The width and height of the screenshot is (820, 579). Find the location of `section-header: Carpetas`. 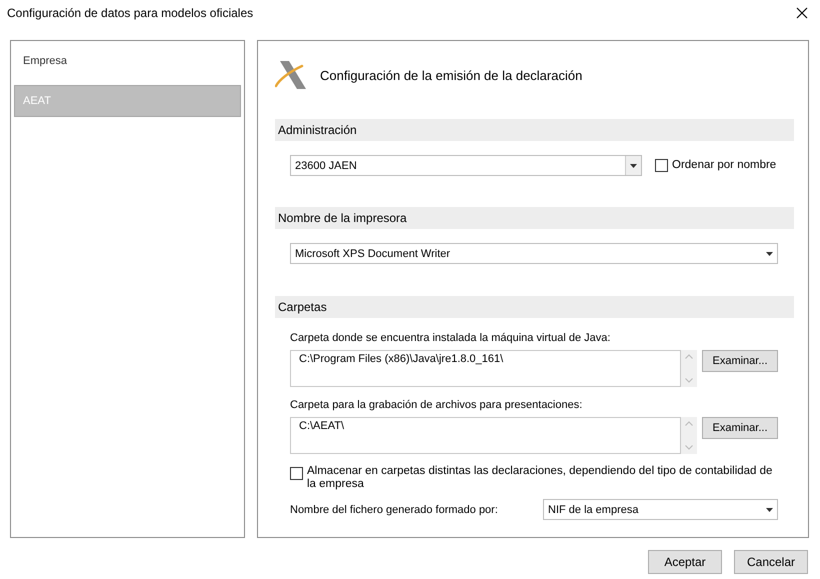

section-header: Carpetas is located at coordinates (534, 307).